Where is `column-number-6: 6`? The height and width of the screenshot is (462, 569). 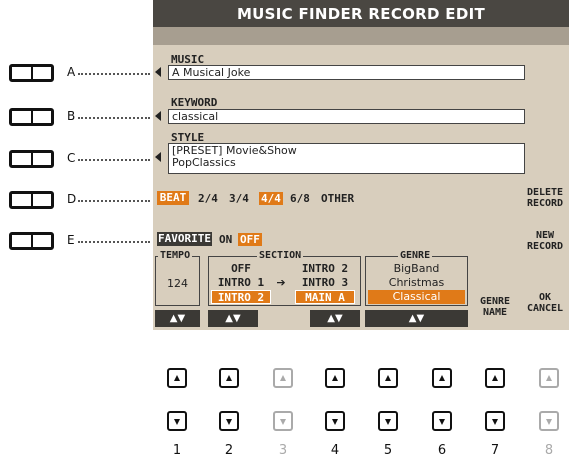
column-number-6: 6 is located at coordinates (442, 450).